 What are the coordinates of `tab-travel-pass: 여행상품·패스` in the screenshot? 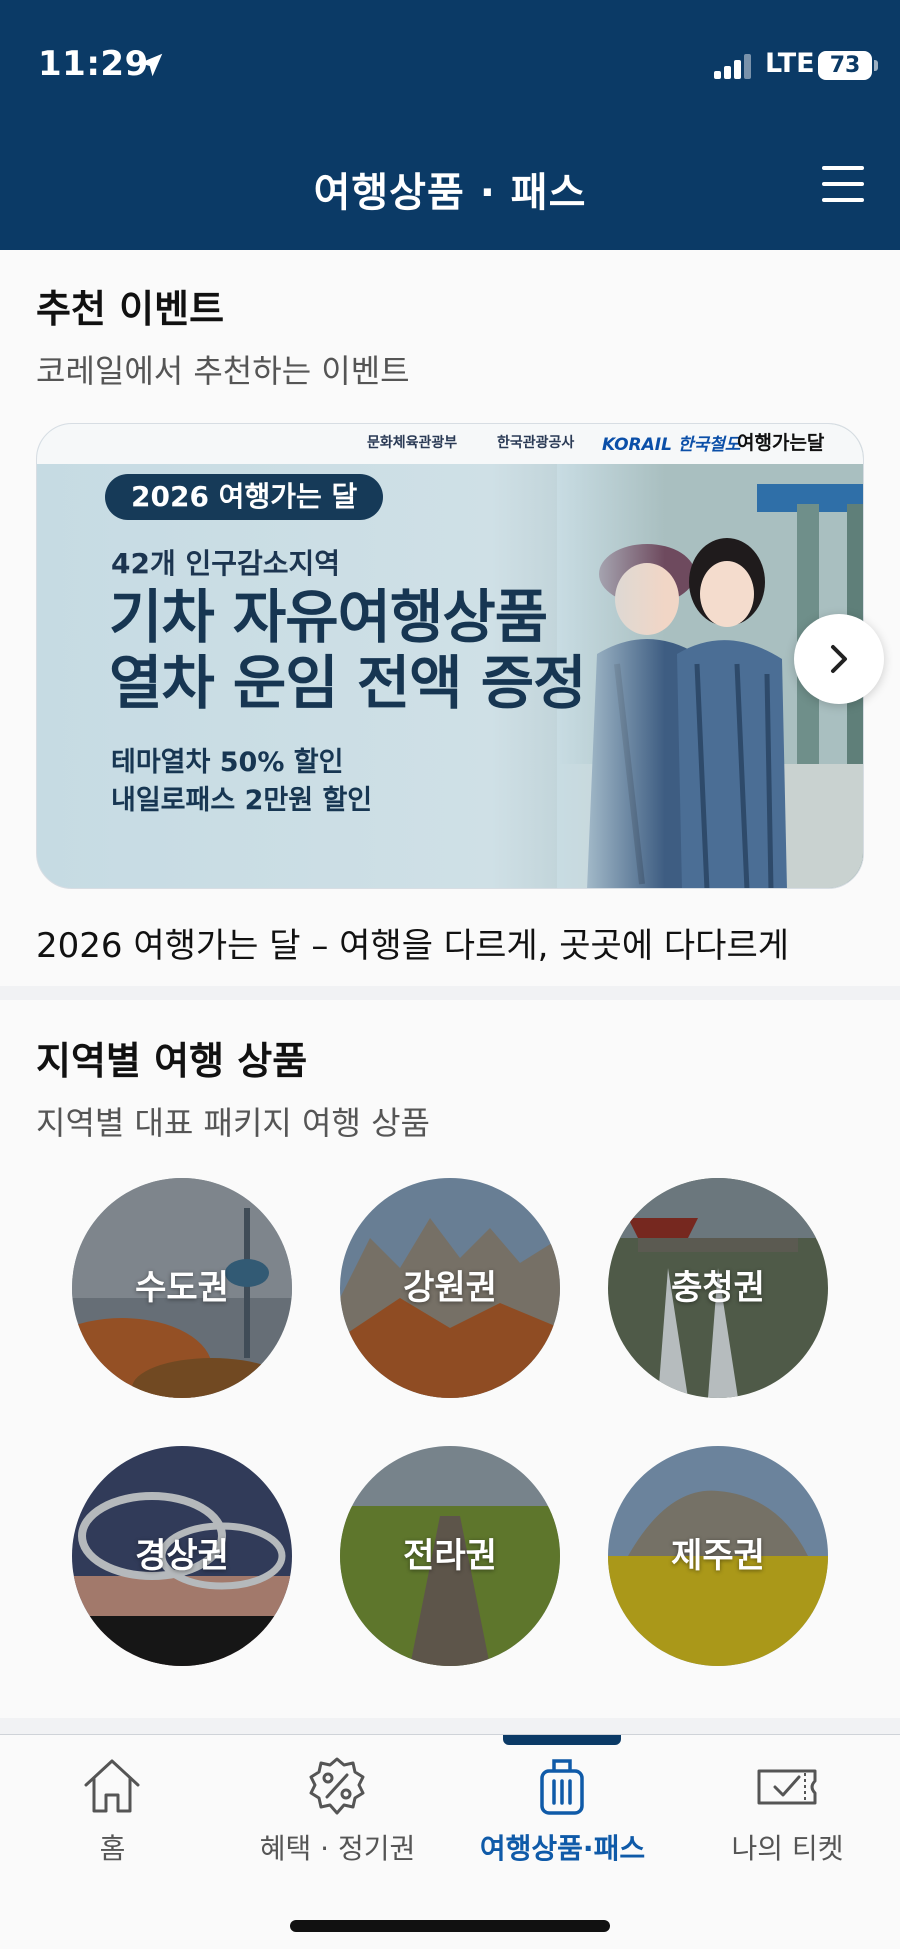 It's located at (562, 1810).